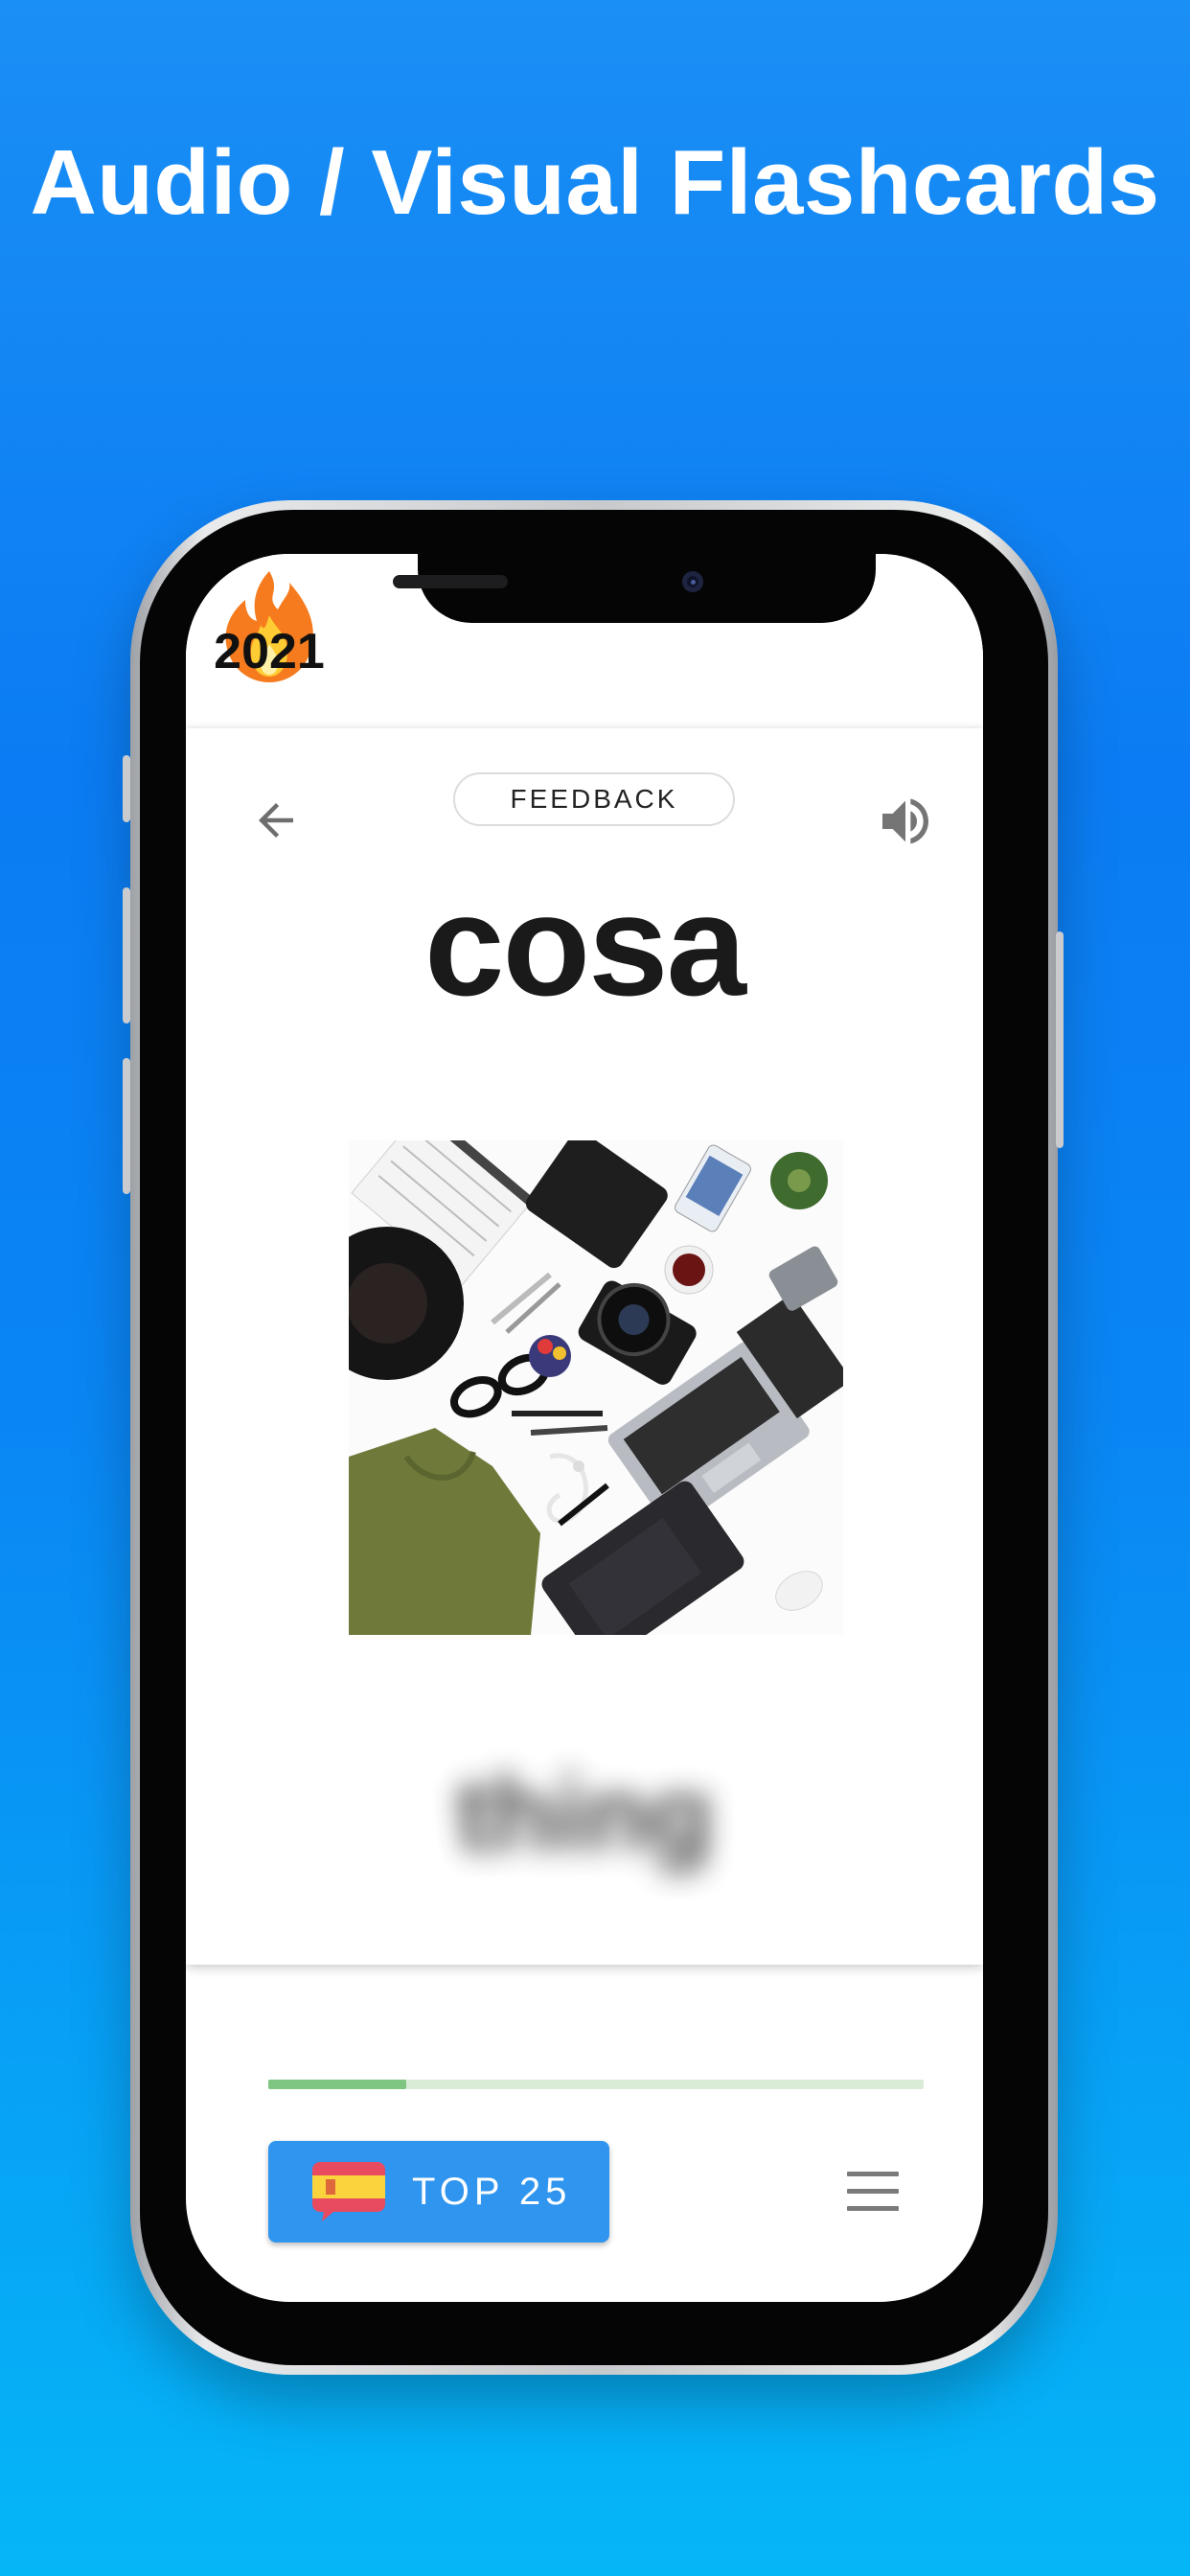  Describe the element at coordinates (585, 1814) in the screenshot. I see `flashcard-translation-hidden: thing` at that location.